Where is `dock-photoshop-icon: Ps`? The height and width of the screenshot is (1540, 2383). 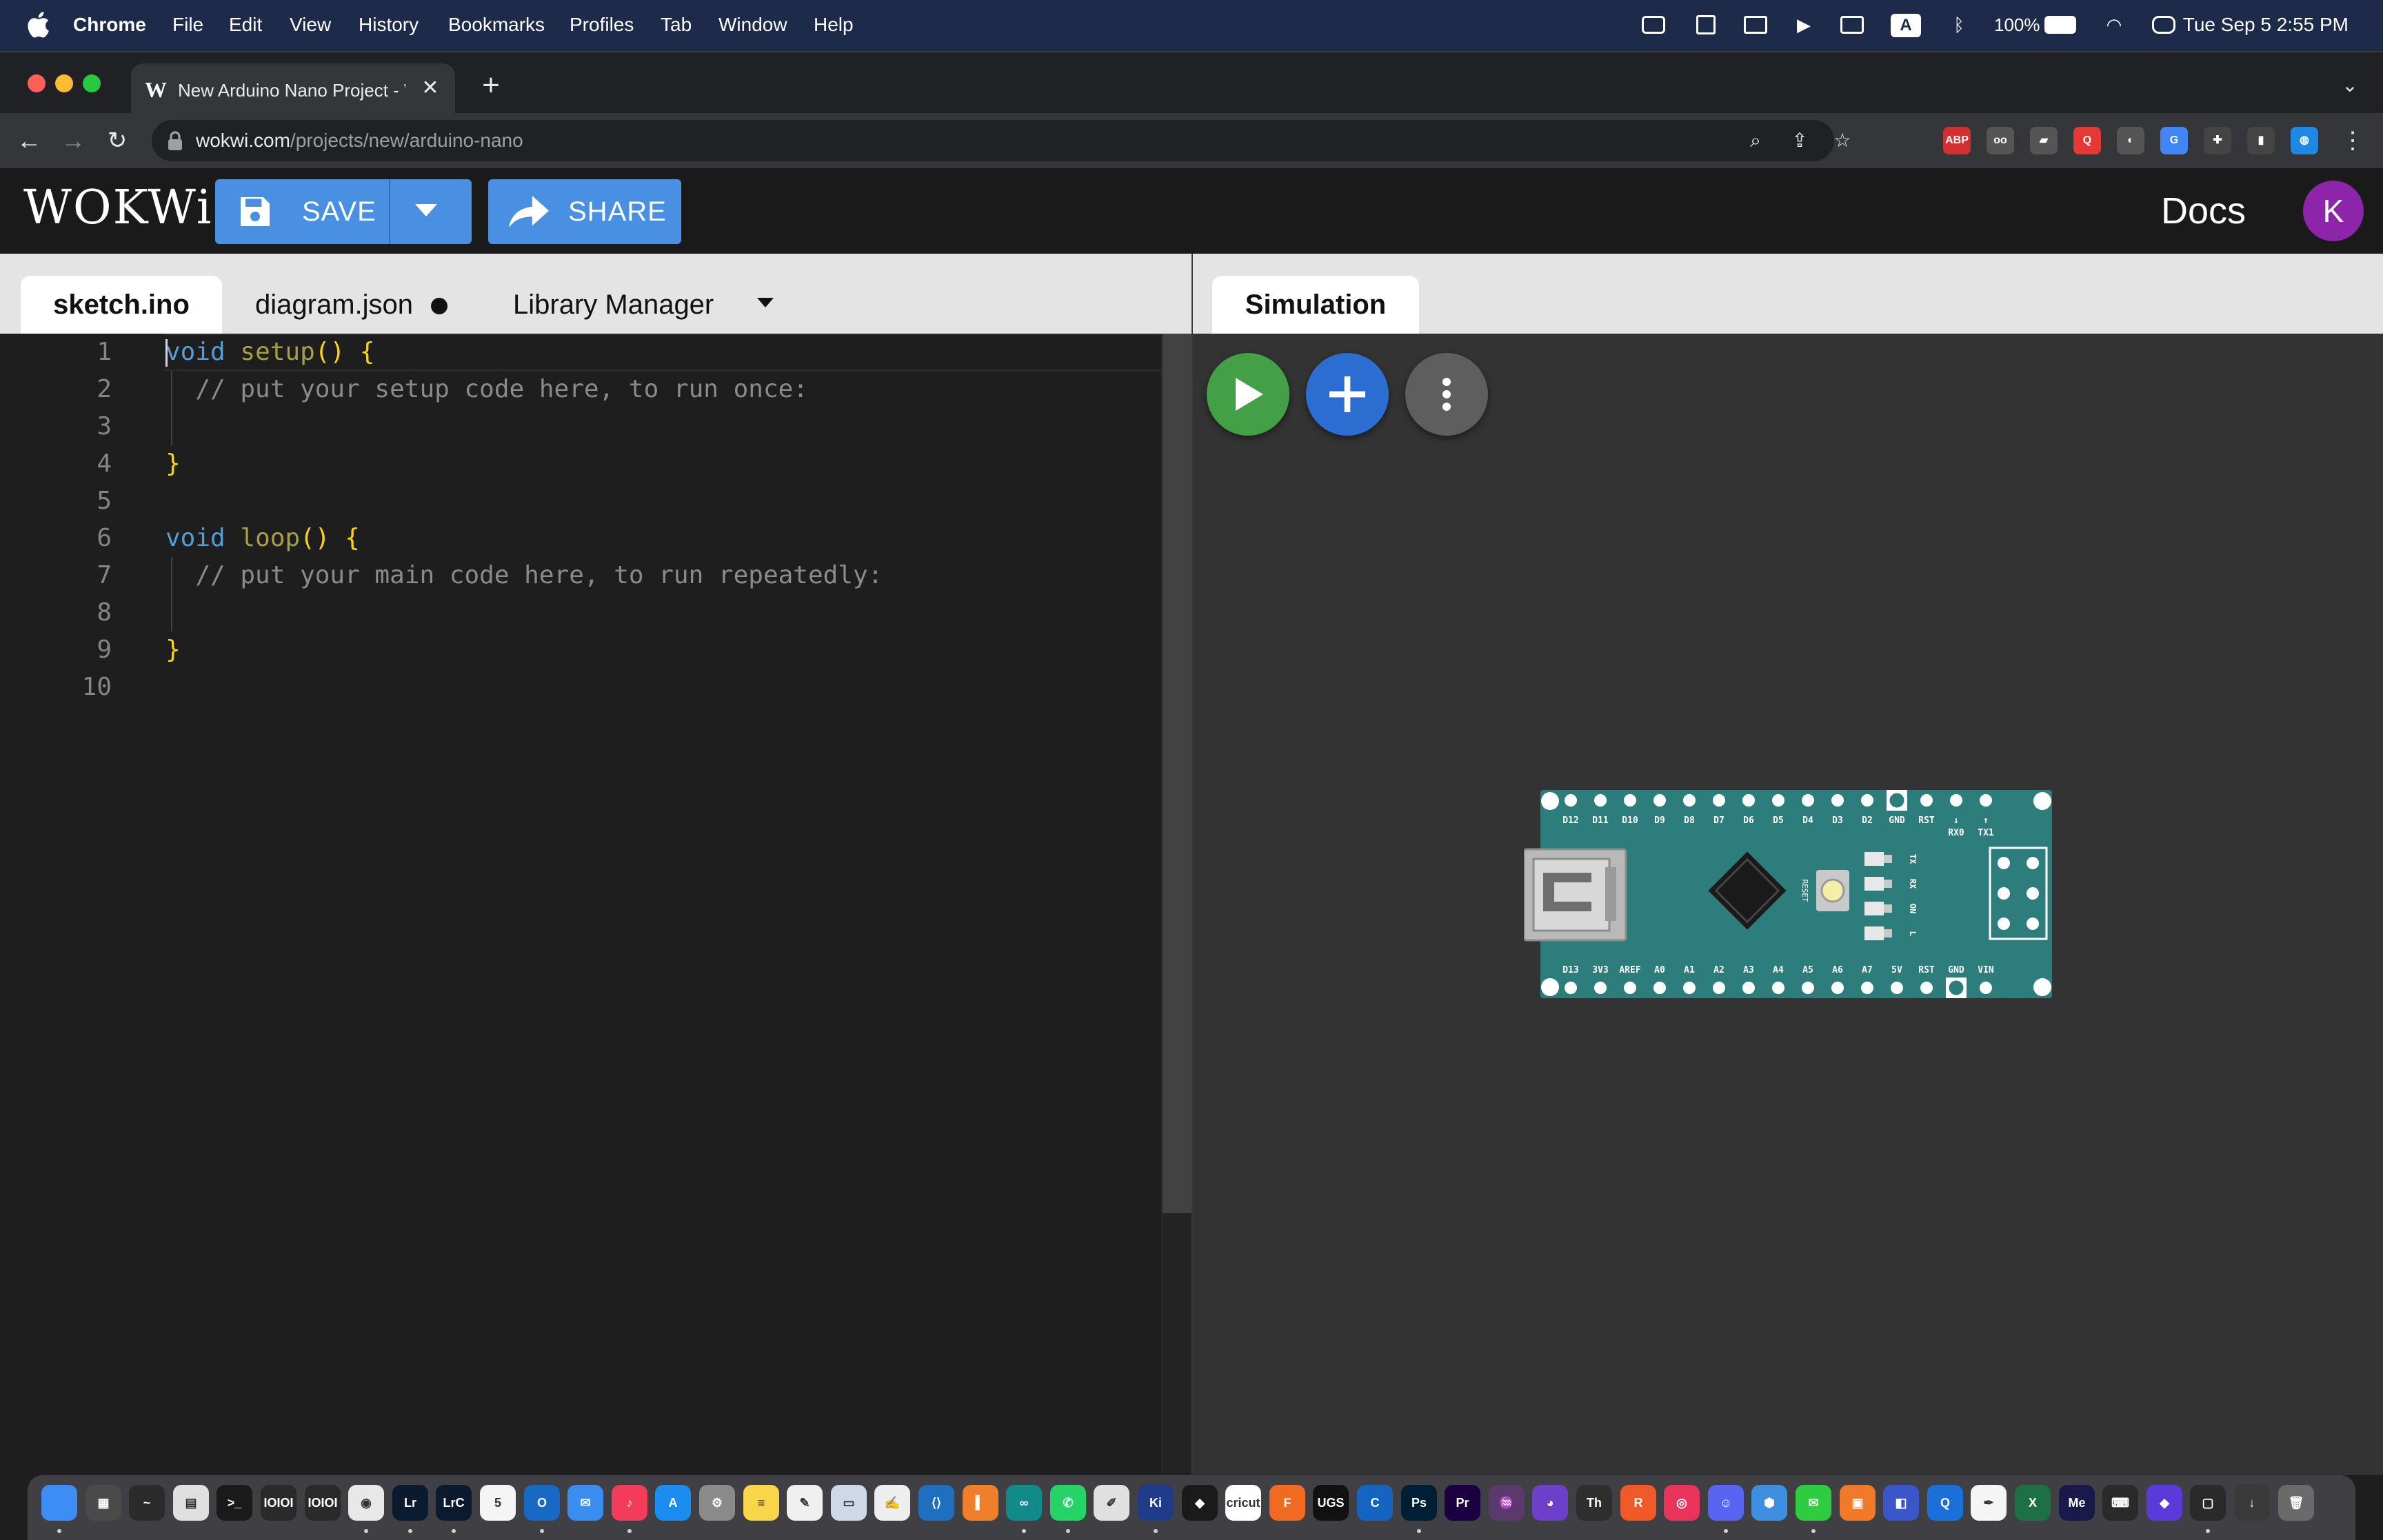
dock-photoshop-icon: Ps is located at coordinates (1419, 1503).